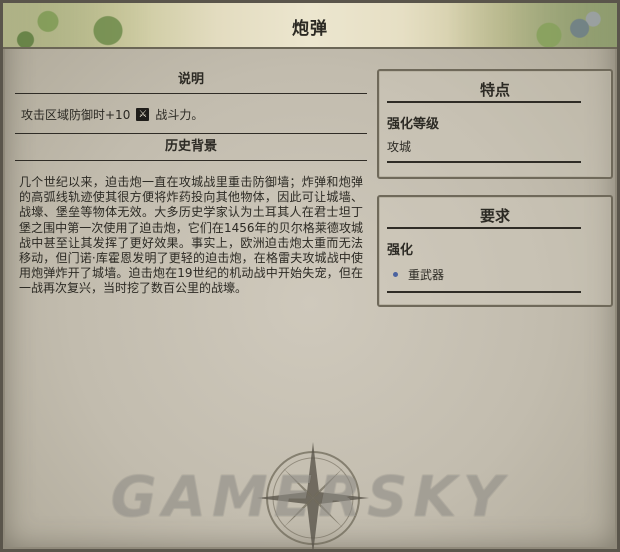 Image resolution: width=620 pixels, height=552 pixels. What do you see at coordinates (494, 216) in the screenshot?
I see `requirements-header: 要求` at bounding box center [494, 216].